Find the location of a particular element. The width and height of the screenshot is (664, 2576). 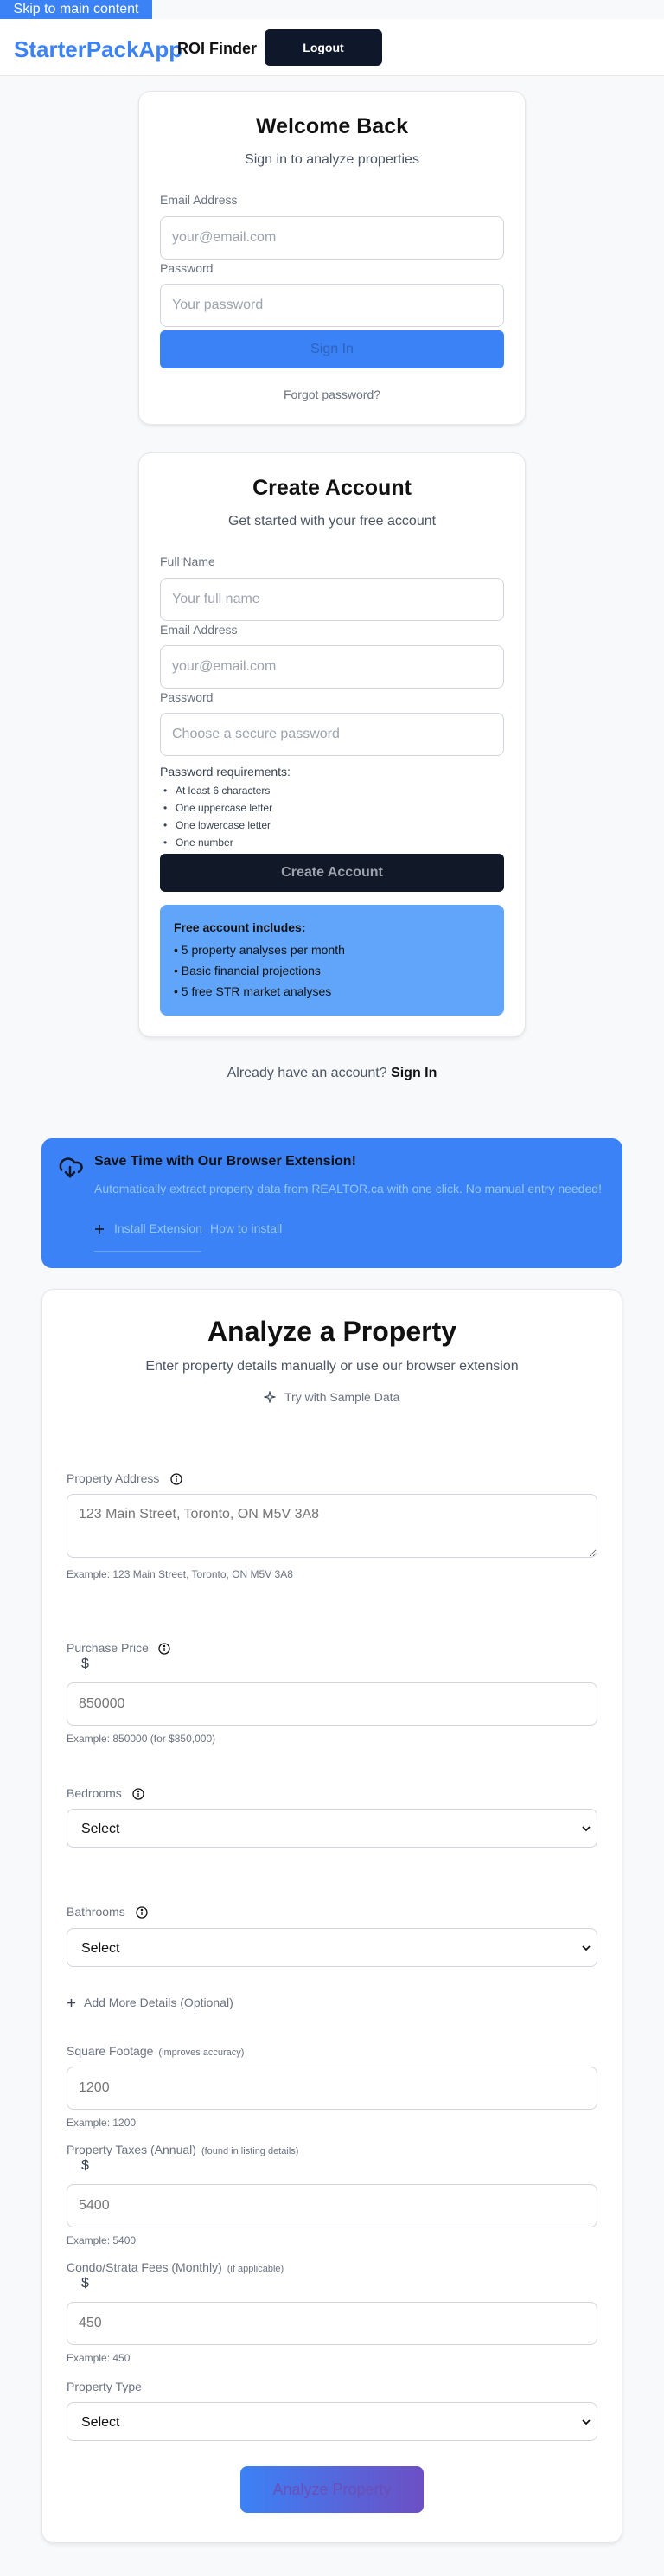

add-more-details-toggle: Add More Details (Optional) is located at coordinates (158, 2002).